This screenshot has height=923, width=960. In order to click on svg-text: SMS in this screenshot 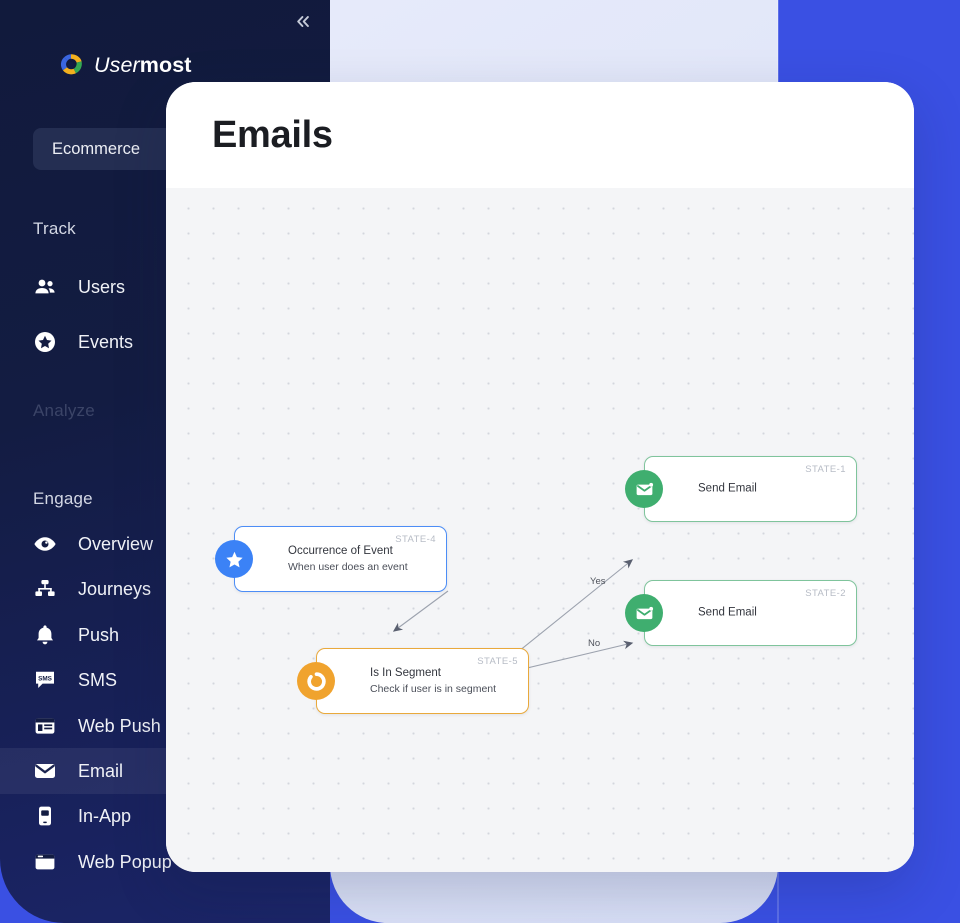, I will do `click(45, 678)`.